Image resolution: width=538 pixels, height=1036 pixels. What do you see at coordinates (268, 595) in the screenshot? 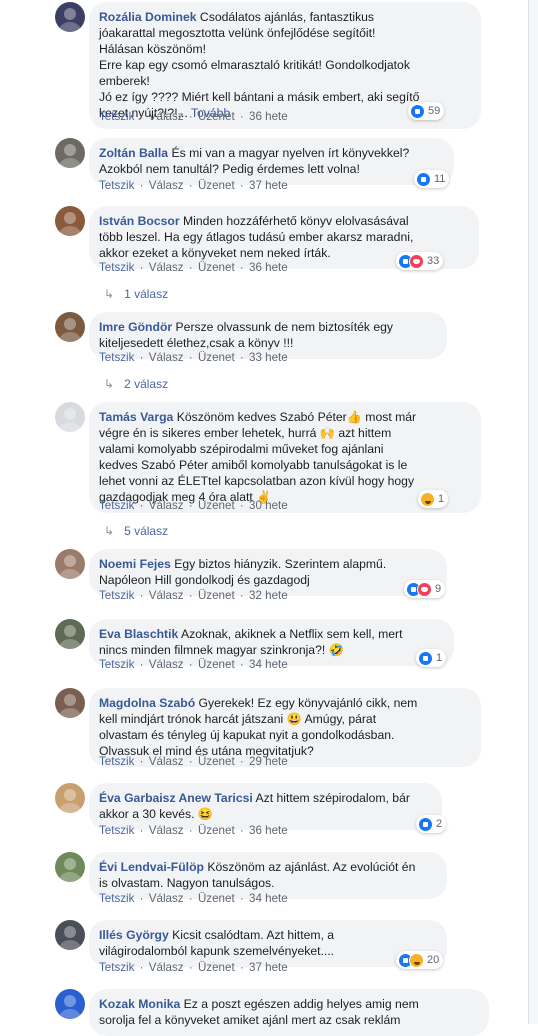
I see `timestamp: 32 hete` at bounding box center [268, 595].